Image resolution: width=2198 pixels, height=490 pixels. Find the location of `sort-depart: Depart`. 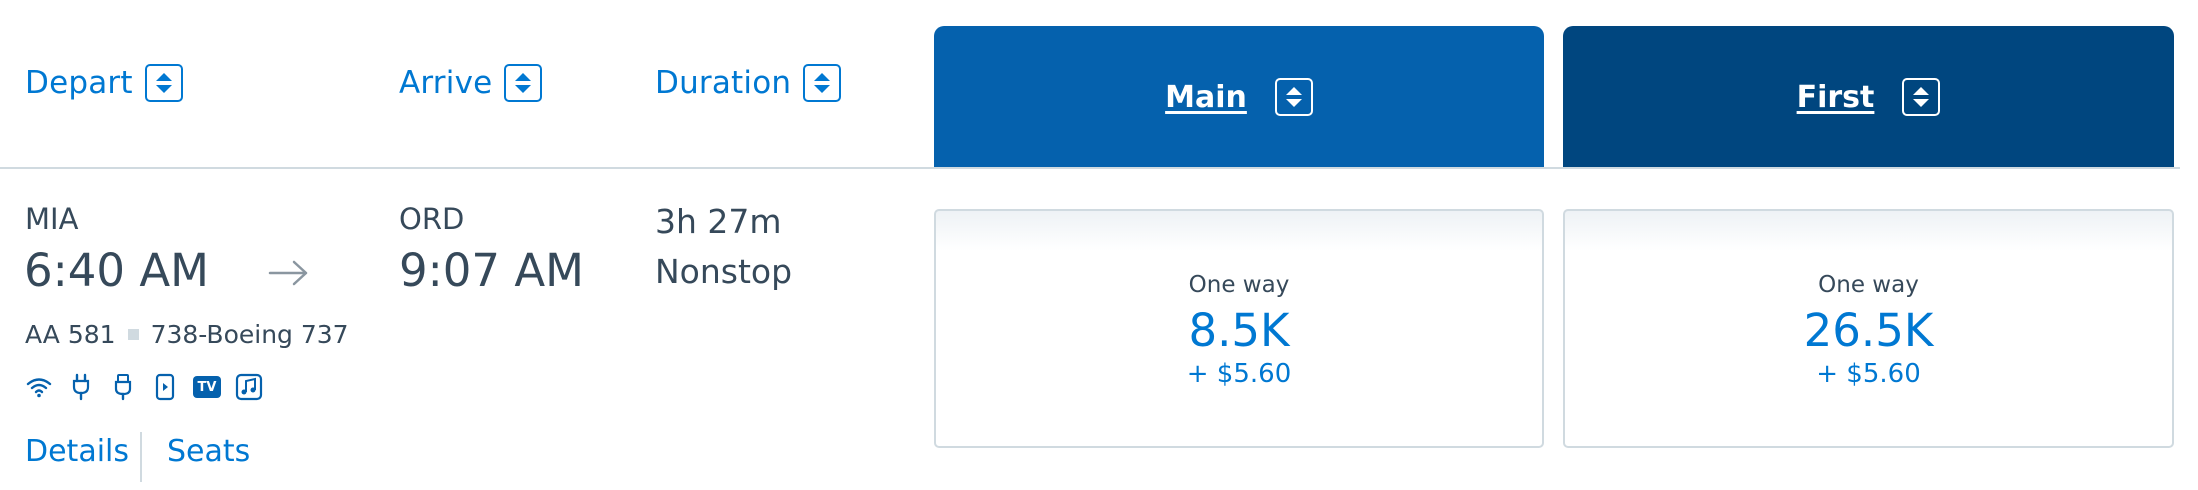

sort-depart: Depart is located at coordinates (104, 83).